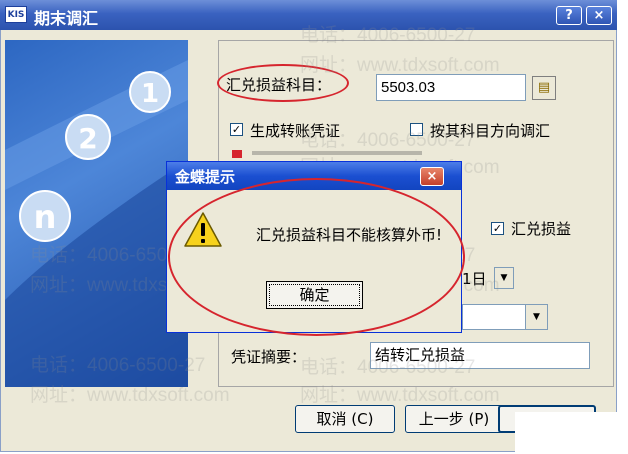  What do you see at coordinates (236, 129) in the screenshot?
I see `generate-voucher-checkbox: ✓` at bounding box center [236, 129].